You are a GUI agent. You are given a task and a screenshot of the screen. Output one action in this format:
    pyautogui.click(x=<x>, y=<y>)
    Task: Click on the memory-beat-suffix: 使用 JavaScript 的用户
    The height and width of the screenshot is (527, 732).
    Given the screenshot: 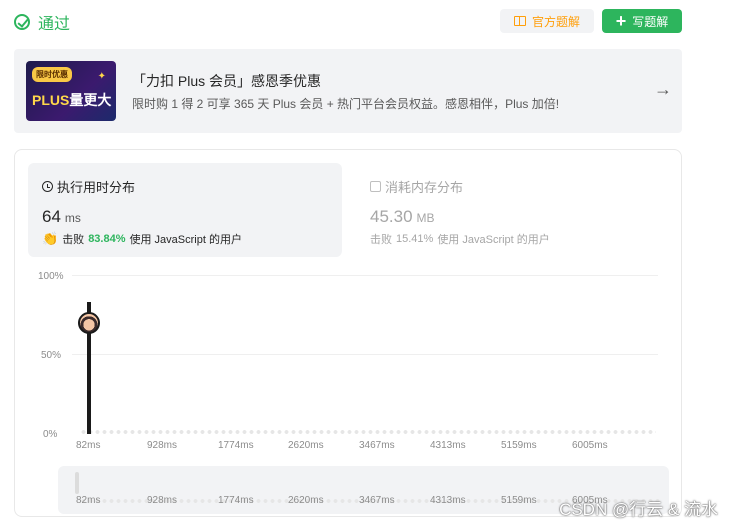 What is the action you would take?
    pyautogui.click(x=493, y=240)
    